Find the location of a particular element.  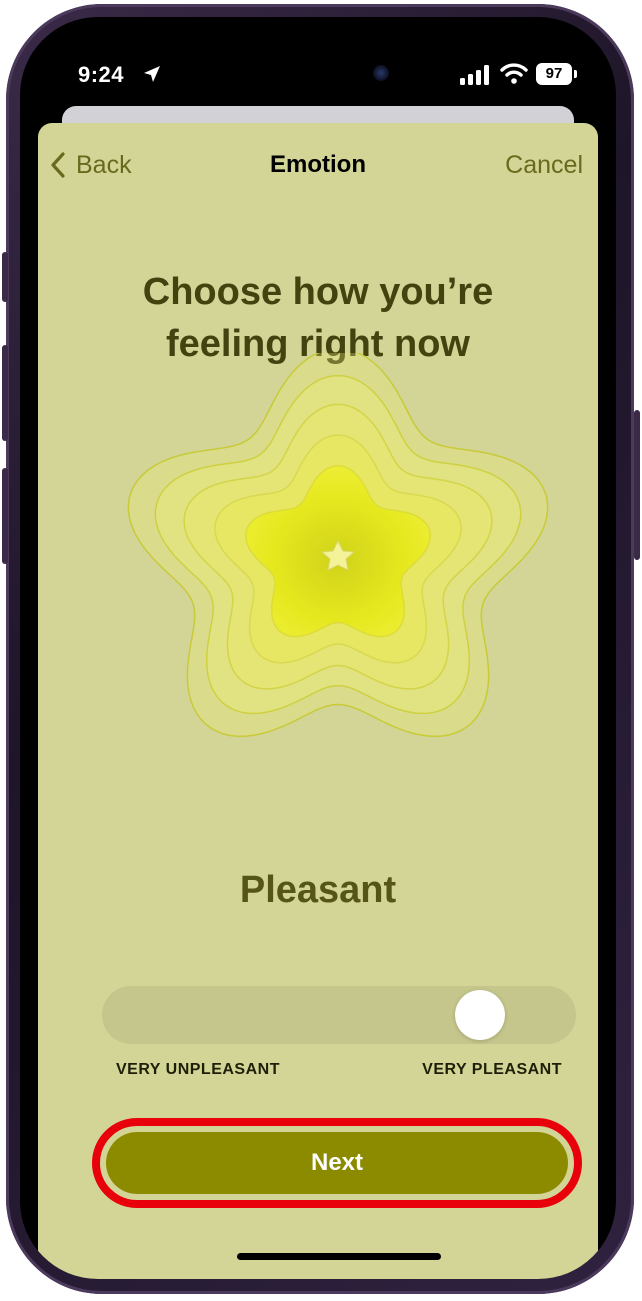

next-button: Next is located at coordinates (337, 1163).